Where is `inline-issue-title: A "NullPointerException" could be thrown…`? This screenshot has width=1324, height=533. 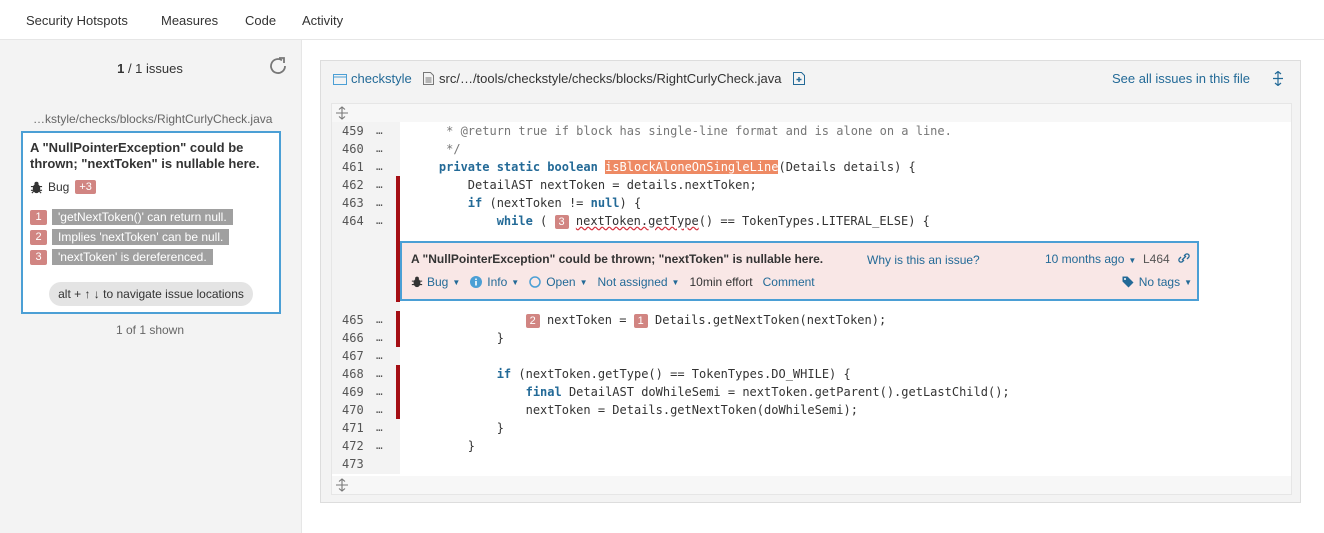
inline-issue-title: A "NullPointerException" could be thrown… is located at coordinates (617, 259).